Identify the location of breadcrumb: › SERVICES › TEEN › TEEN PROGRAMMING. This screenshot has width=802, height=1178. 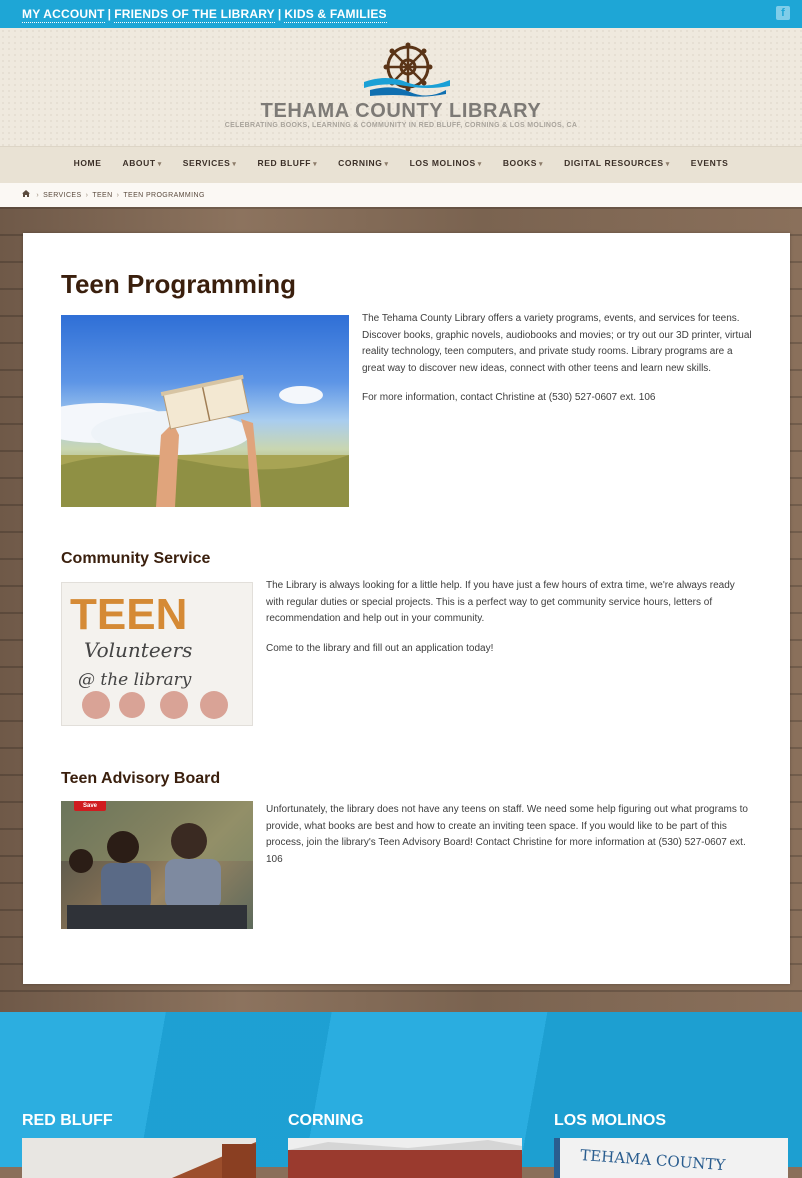
(401, 195).